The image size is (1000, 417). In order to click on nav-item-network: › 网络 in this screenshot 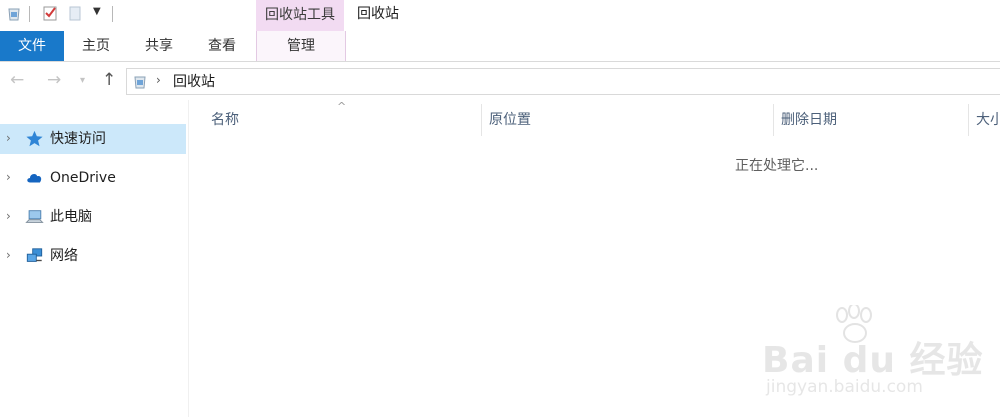, I will do `click(93, 256)`.